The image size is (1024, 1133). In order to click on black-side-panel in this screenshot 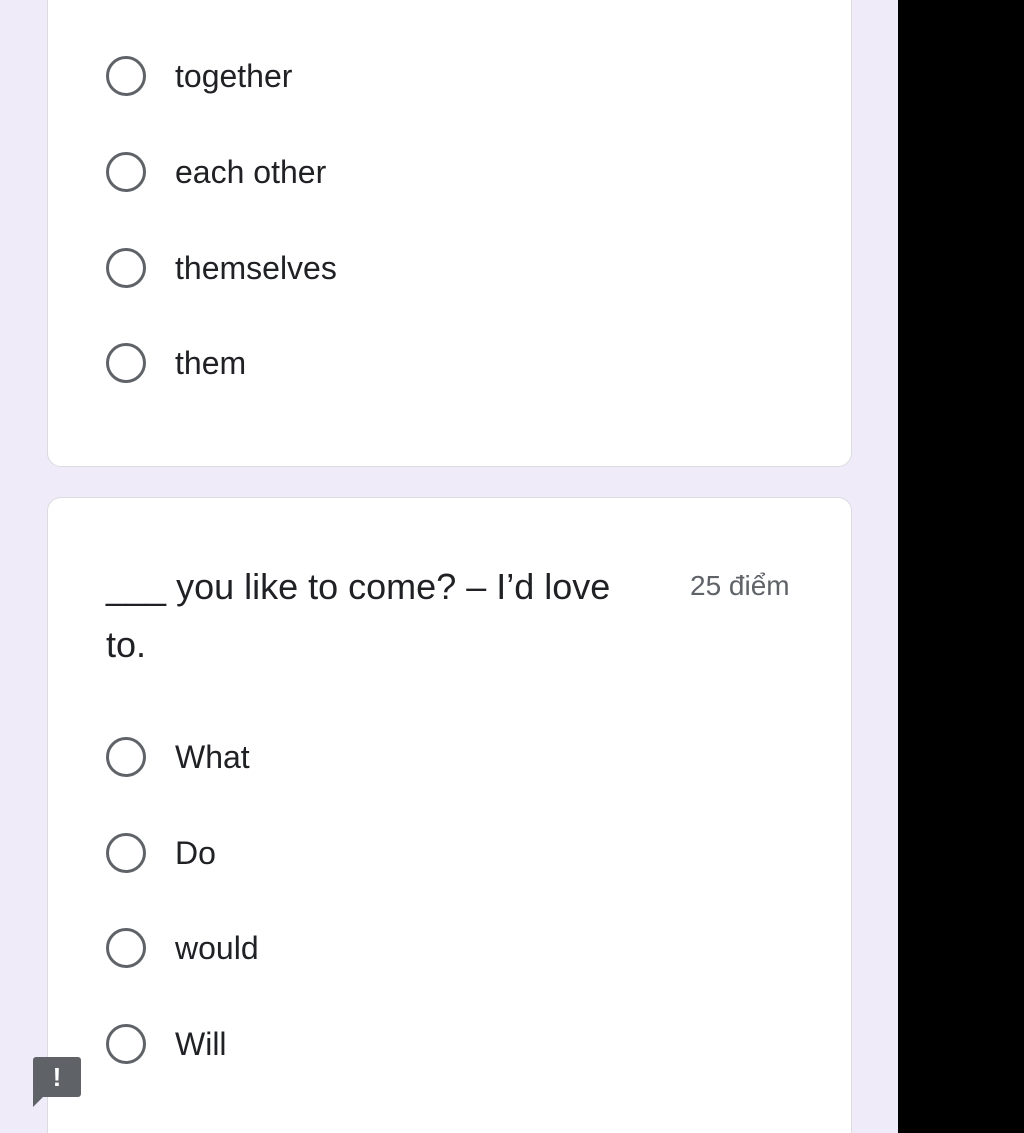, I will do `click(961, 566)`.